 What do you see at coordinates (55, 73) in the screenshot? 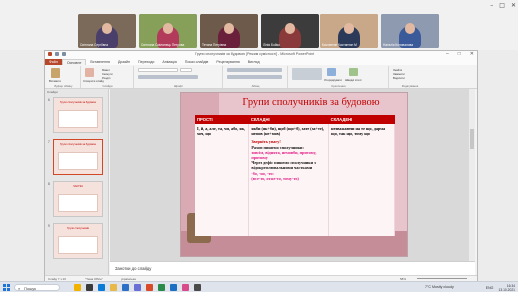
I see `paste-icon` at bounding box center [55, 73].